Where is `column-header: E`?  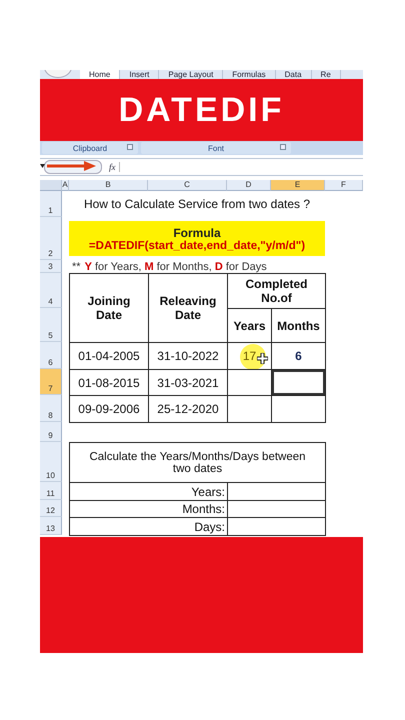 column-header: E is located at coordinates (298, 185).